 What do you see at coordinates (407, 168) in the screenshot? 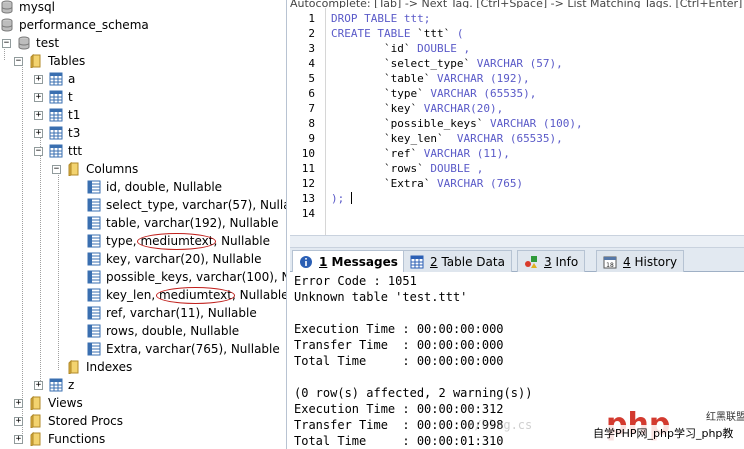
I see `code-line: `rows` DOUBLE ,` at bounding box center [407, 168].